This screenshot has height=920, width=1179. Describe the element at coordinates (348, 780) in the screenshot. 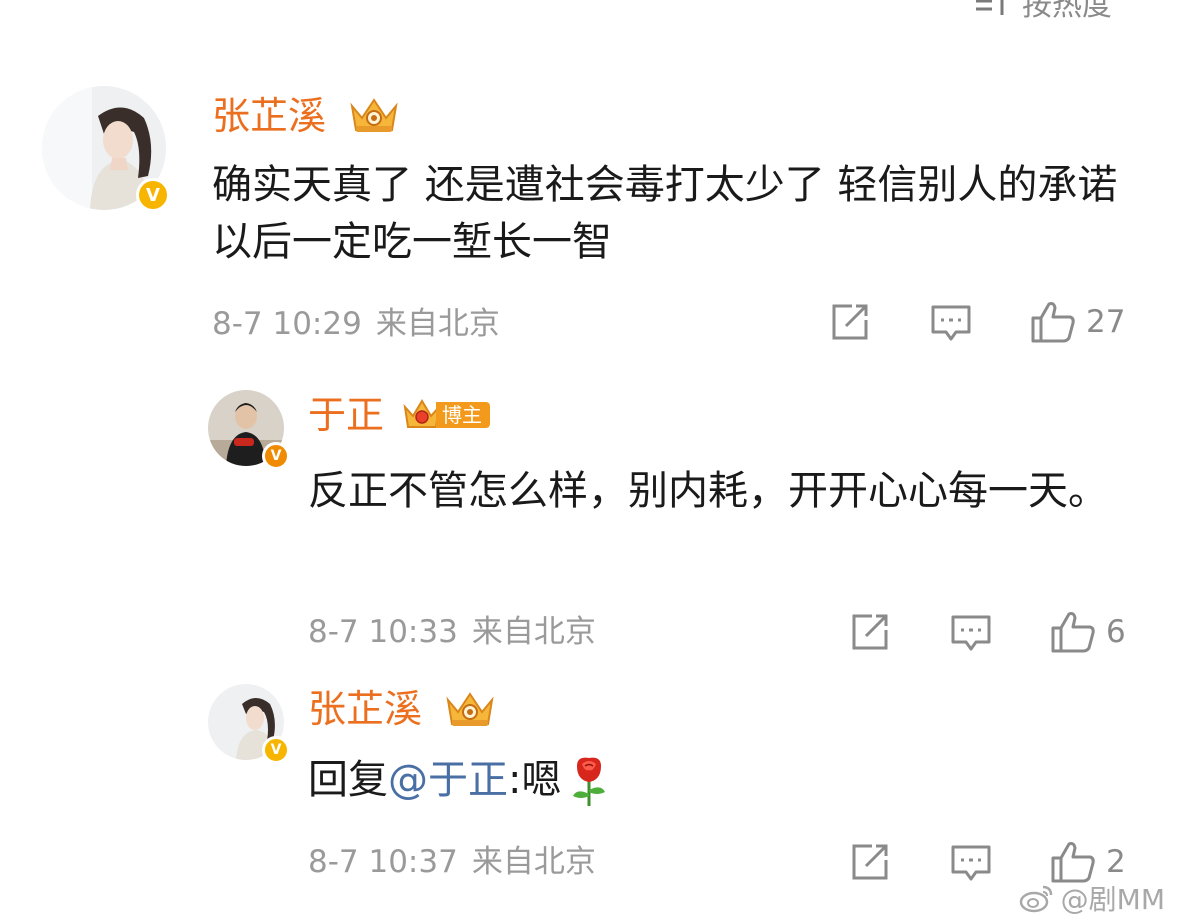

I see `reply-prefix: 回复` at that location.